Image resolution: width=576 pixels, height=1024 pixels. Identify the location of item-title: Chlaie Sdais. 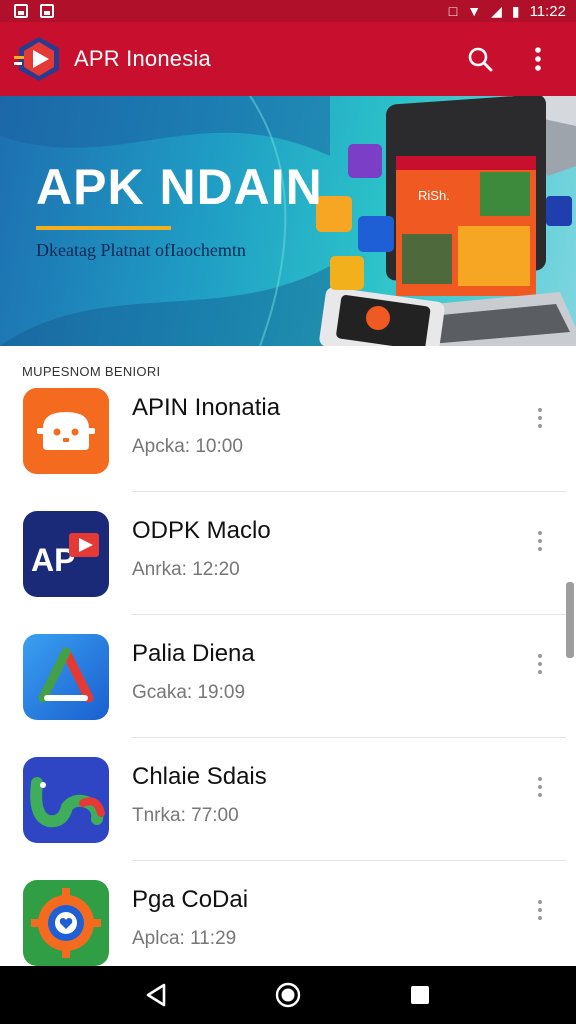
(199, 776).